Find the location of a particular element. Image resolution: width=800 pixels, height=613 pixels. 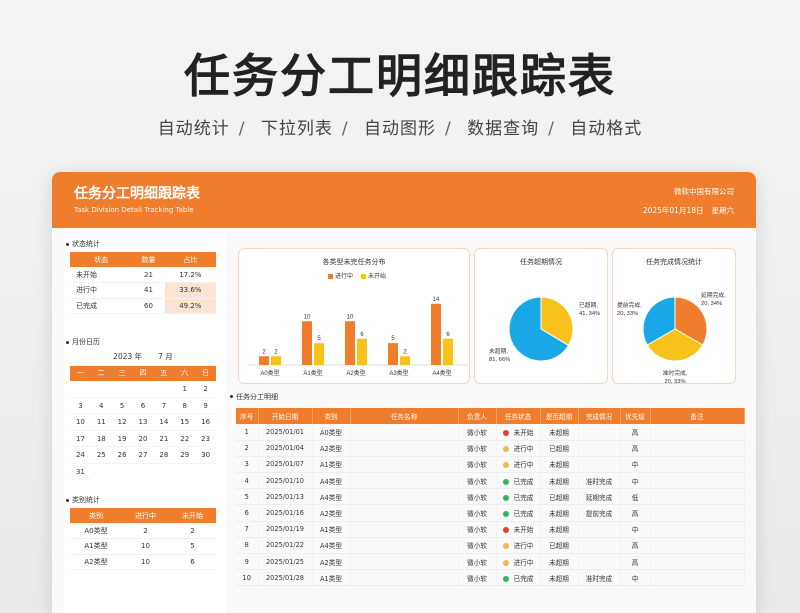

table-row: 1 2025/01/01 A0类型 微小软 未开始 未超期 高 is located at coordinates (490, 432).